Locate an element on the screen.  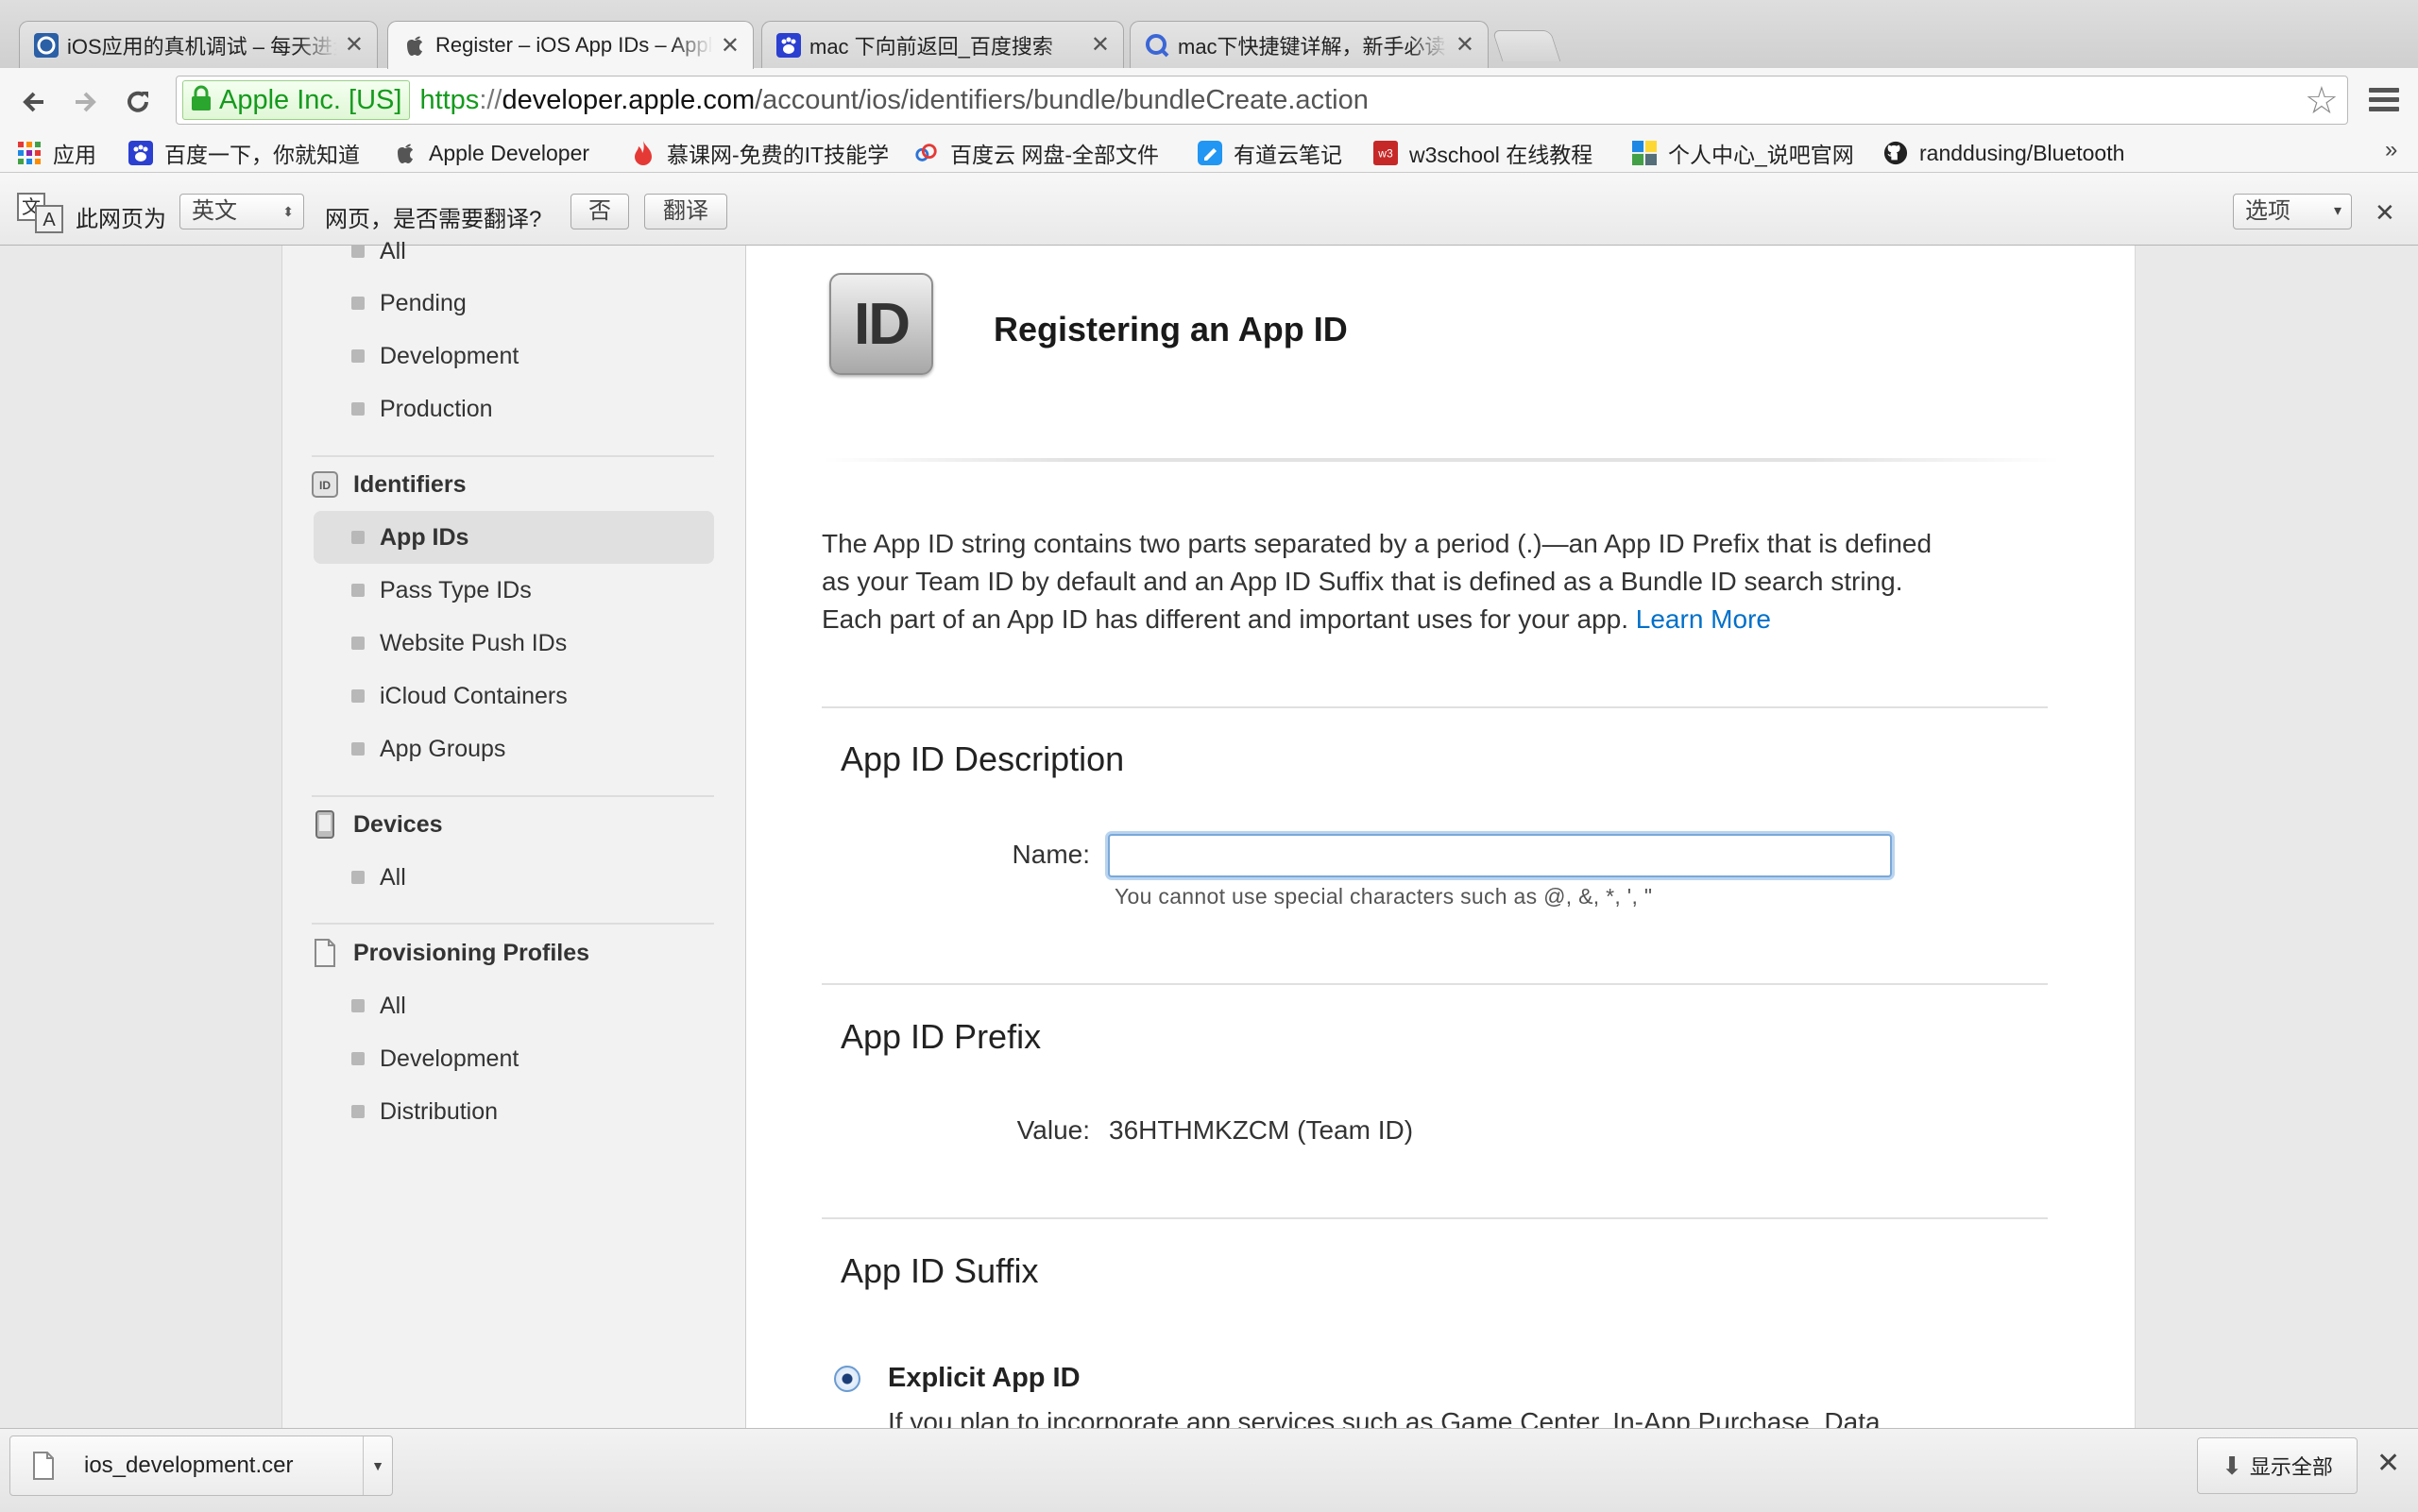
sidebar-item-label: App Groups is located at coordinates (443, 748).